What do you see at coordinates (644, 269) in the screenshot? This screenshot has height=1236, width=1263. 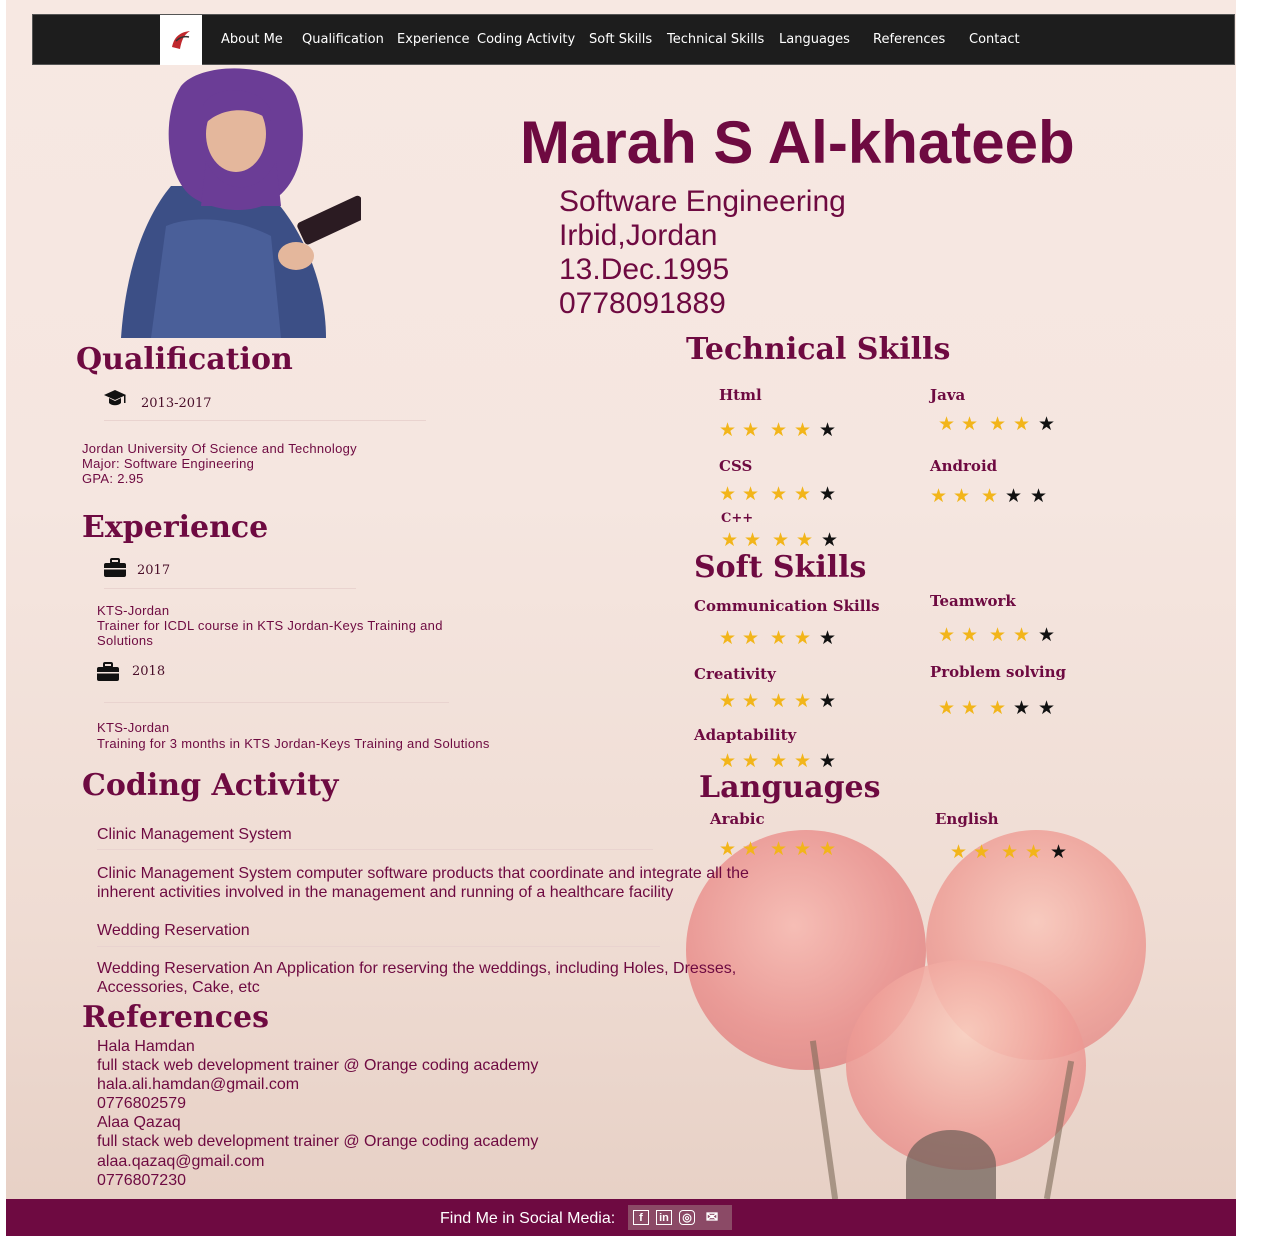 I see `birthdate-line: 13.Dec.1995` at bounding box center [644, 269].